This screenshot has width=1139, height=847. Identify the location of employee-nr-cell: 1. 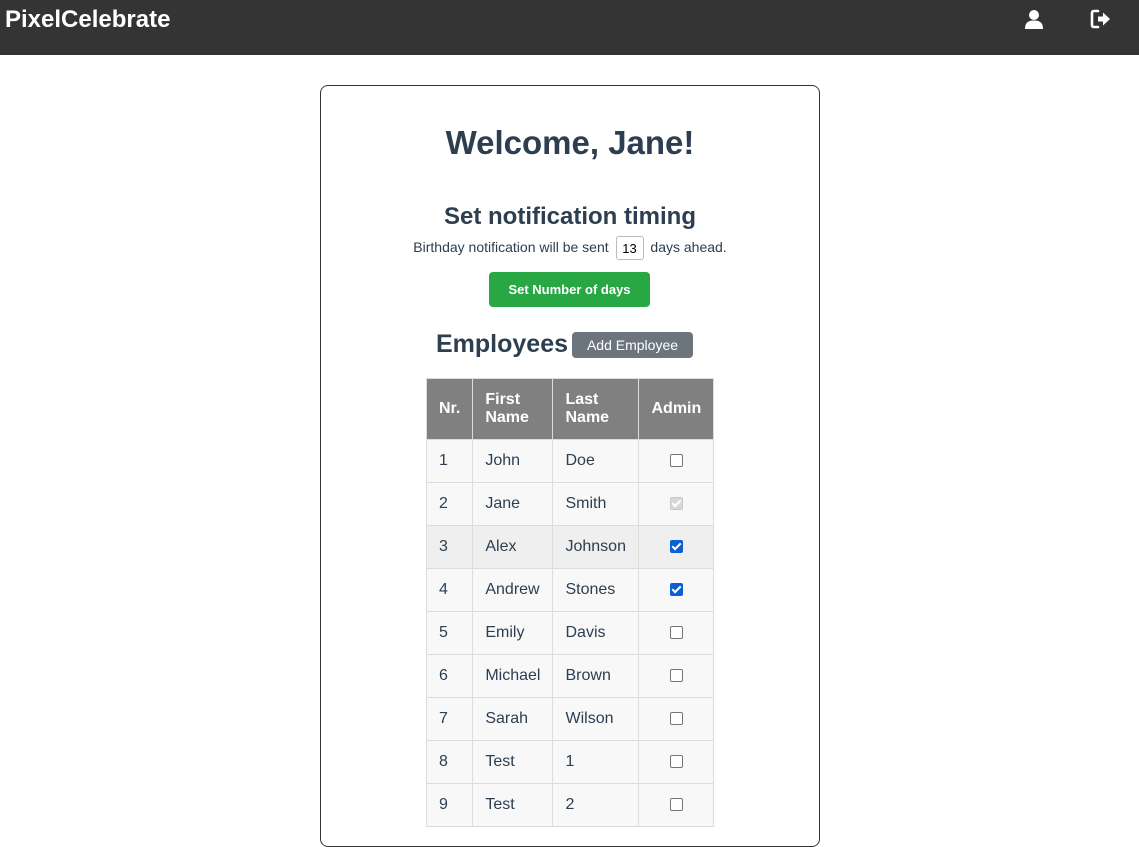
(449, 461).